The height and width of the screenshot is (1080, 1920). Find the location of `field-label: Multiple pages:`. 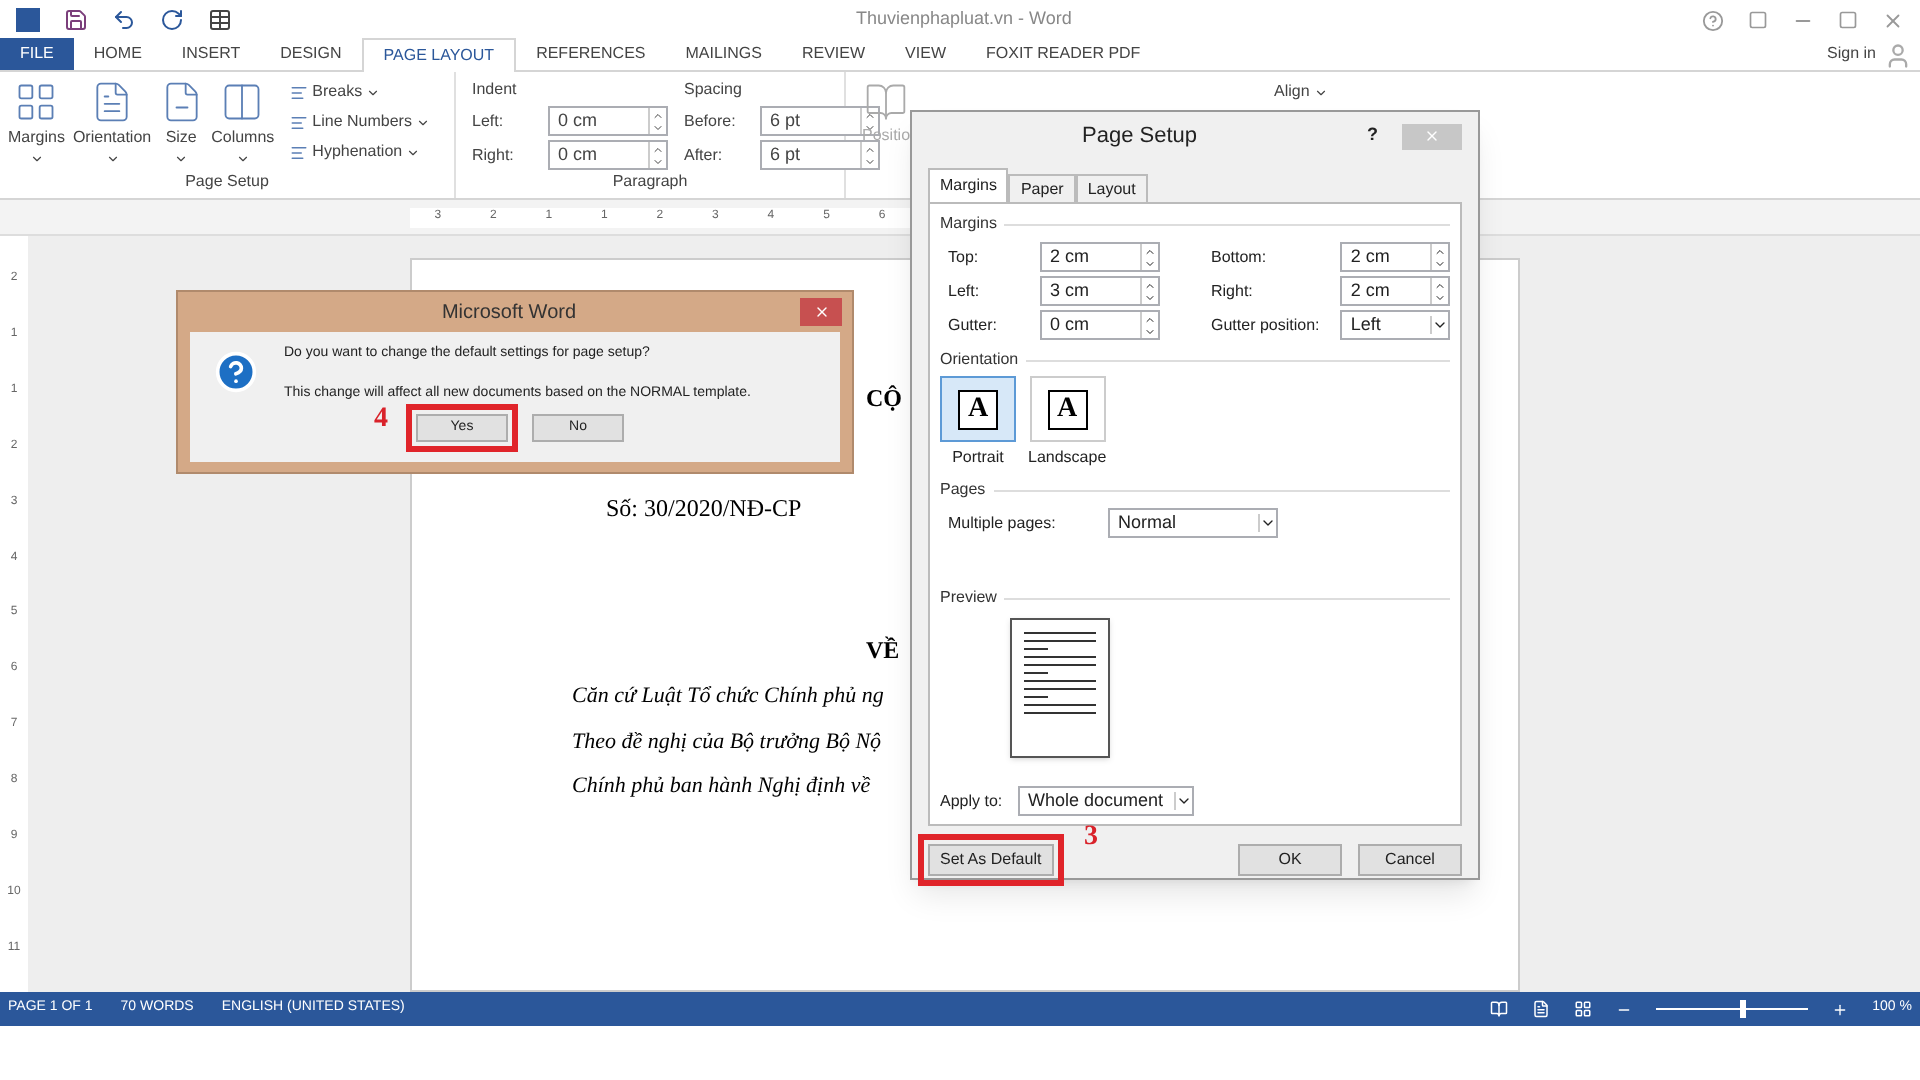

field-label: Multiple pages: is located at coordinates (1003, 523).